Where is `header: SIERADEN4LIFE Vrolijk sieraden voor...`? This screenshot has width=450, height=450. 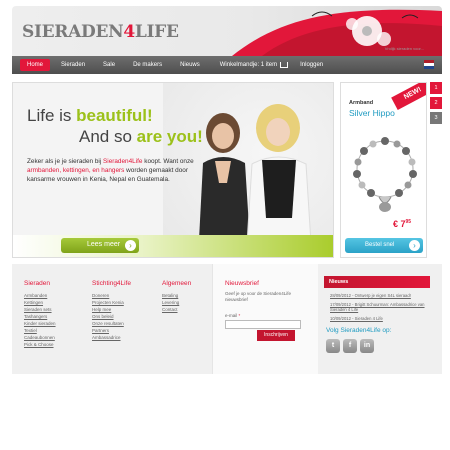
header: SIERADEN4LIFE Vrolijk sieraden voor... is located at coordinates (227, 31).